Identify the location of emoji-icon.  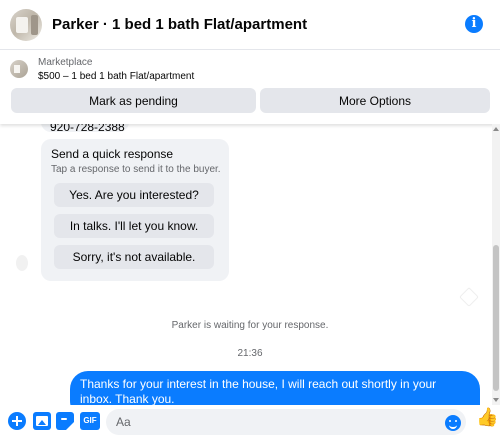
(453, 423).